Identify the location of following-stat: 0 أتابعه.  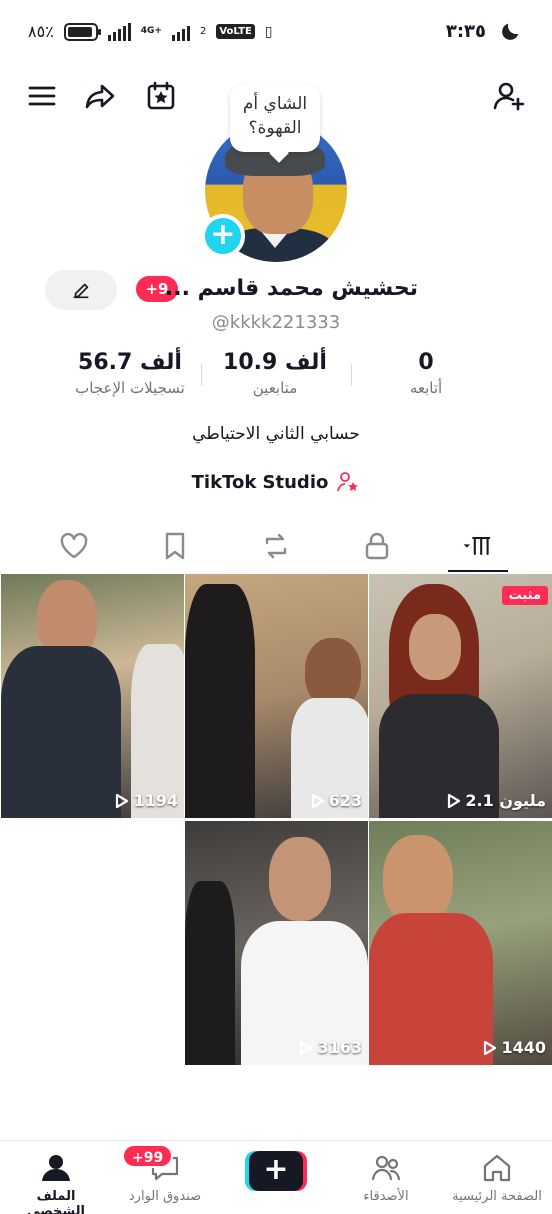
(426, 373).